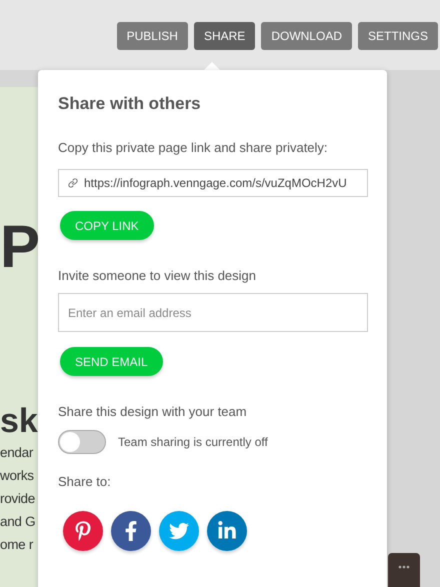 The width and height of the screenshot is (440, 587). Describe the element at coordinates (17, 476) in the screenshot. I see `canvas-text: works` at that location.